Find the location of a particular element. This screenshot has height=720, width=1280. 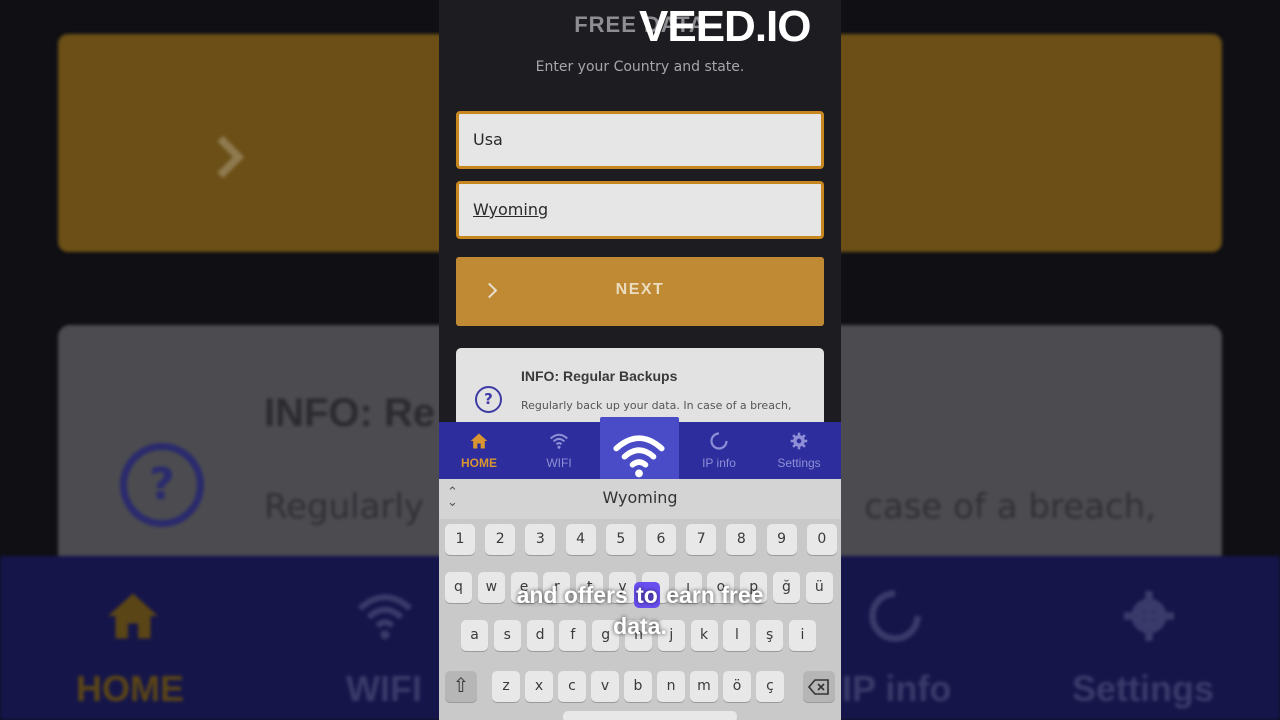

bg-chevron-right-icon is located at coordinates (223, 157).